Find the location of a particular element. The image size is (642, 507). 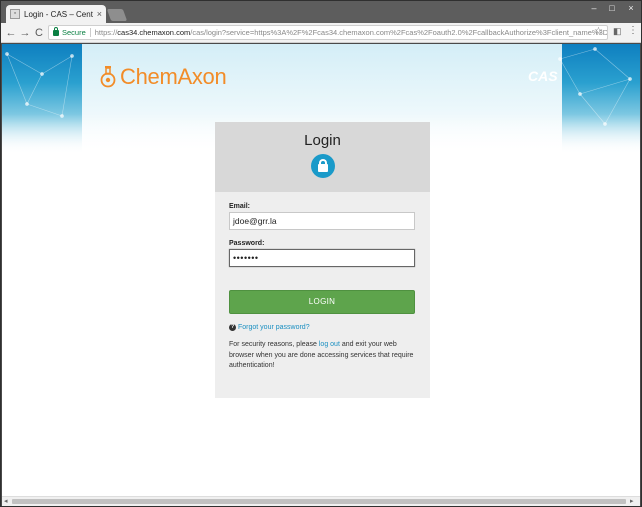

logout-link: log out is located at coordinates (329, 344).